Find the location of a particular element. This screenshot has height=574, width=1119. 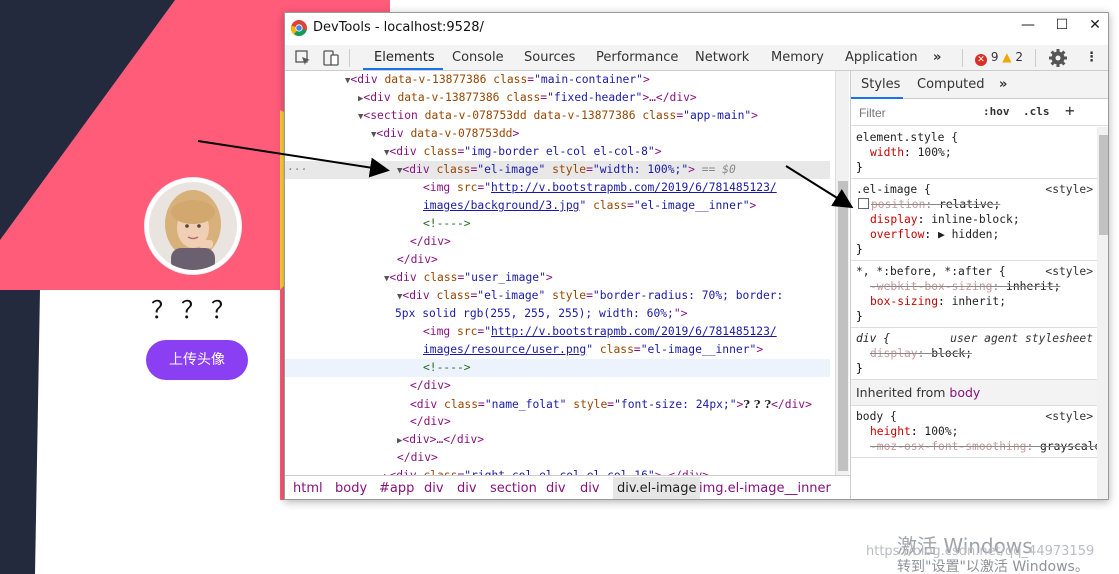

style-rule: element.style {width: 100%;} is located at coordinates (974, 153).